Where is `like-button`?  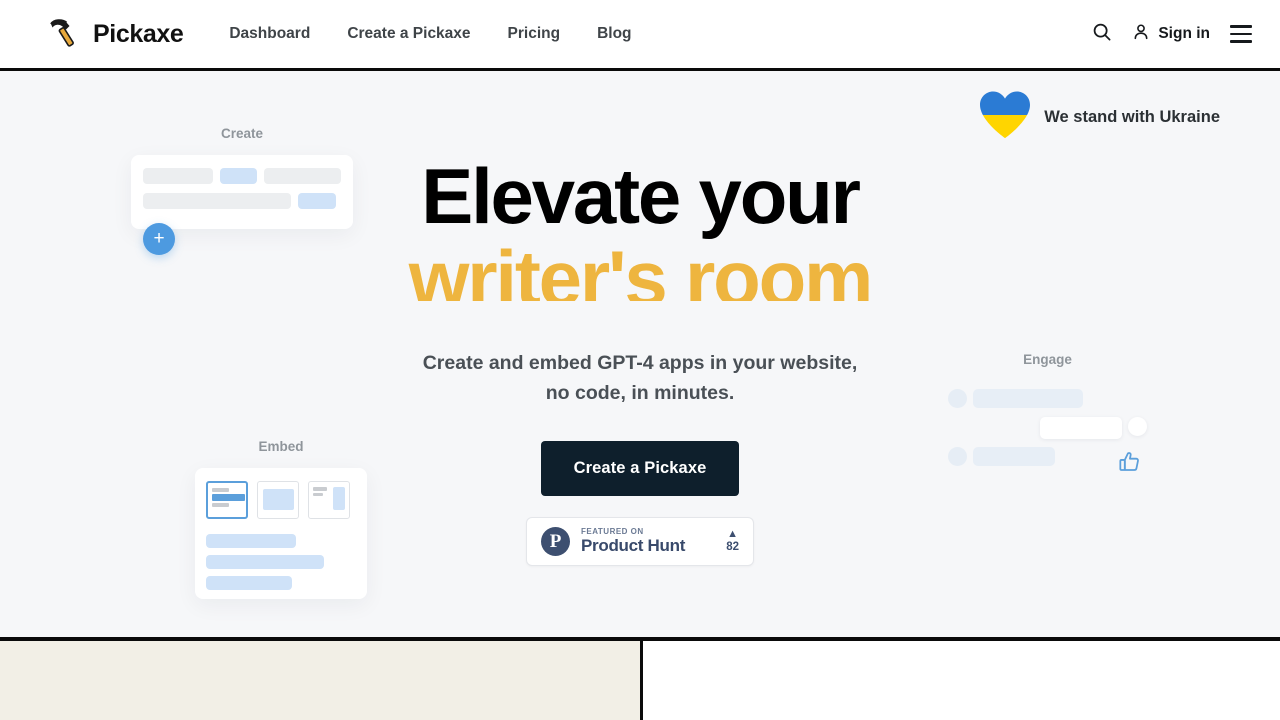
like-button is located at coordinates (1129, 464).